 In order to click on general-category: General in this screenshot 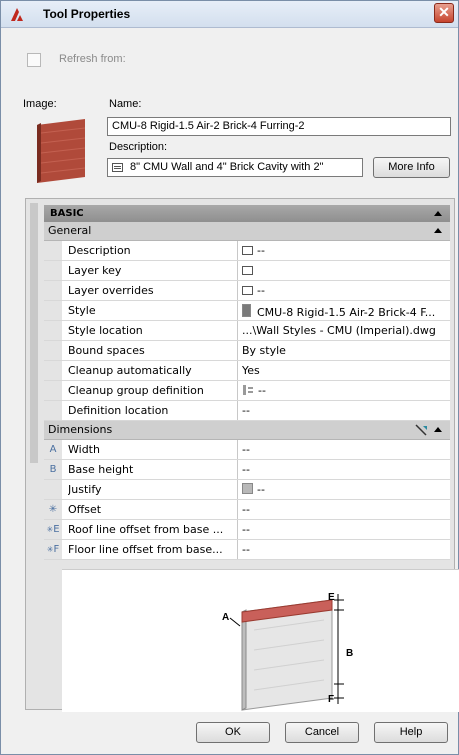, I will do `click(247, 231)`.